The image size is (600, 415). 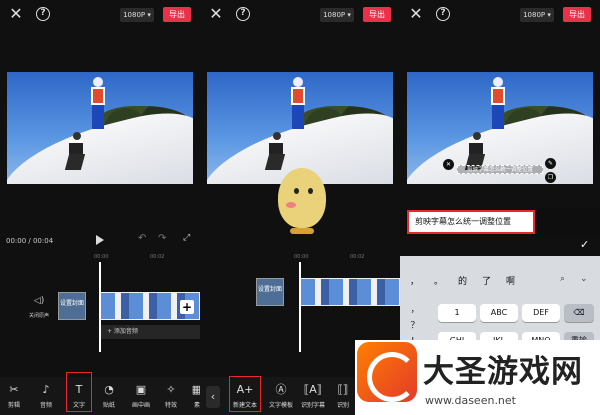 What do you see at coordinates (108, 405) in the screenshot?
I see `tool-label: 贴纸` at bounding box center [108, 405].